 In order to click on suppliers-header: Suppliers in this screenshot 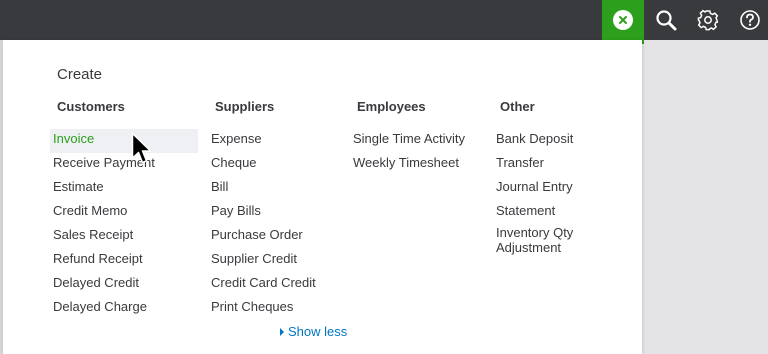, I will do `click(245, 106)`.